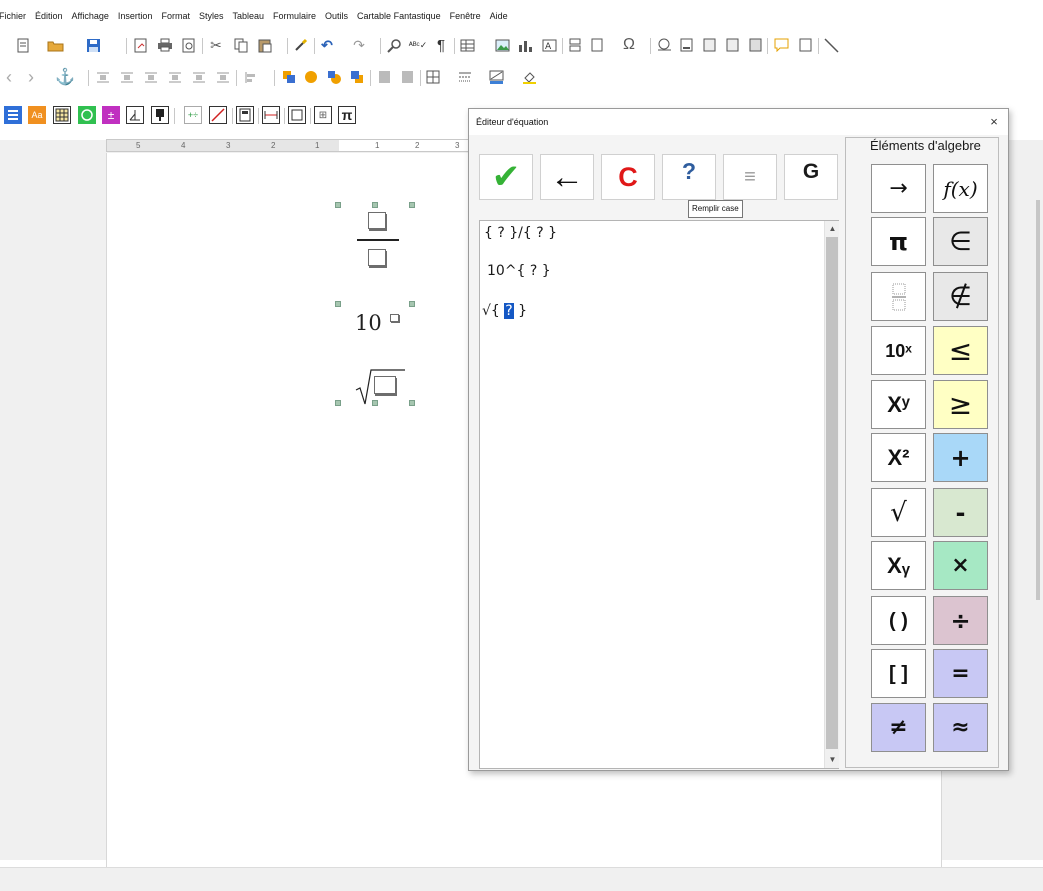  What do you see at coordinates (686, 45) in the screenshot?
I see `footnote-icon` at bounding box center [686, 45].